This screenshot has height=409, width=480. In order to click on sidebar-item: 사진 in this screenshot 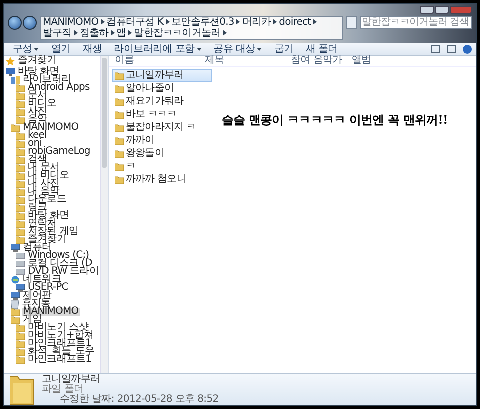, I will do `click(37, 112)`.